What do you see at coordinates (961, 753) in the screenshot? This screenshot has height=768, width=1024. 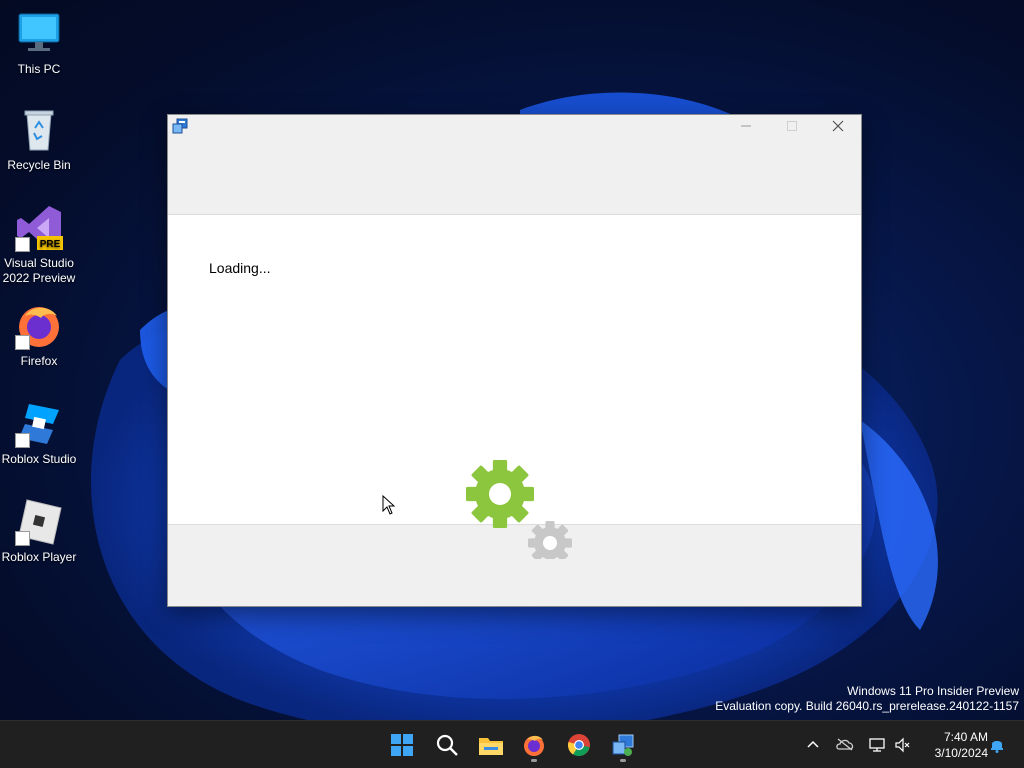 I see `clock-date: 3/10/2024` at bounding box center [961, 753].